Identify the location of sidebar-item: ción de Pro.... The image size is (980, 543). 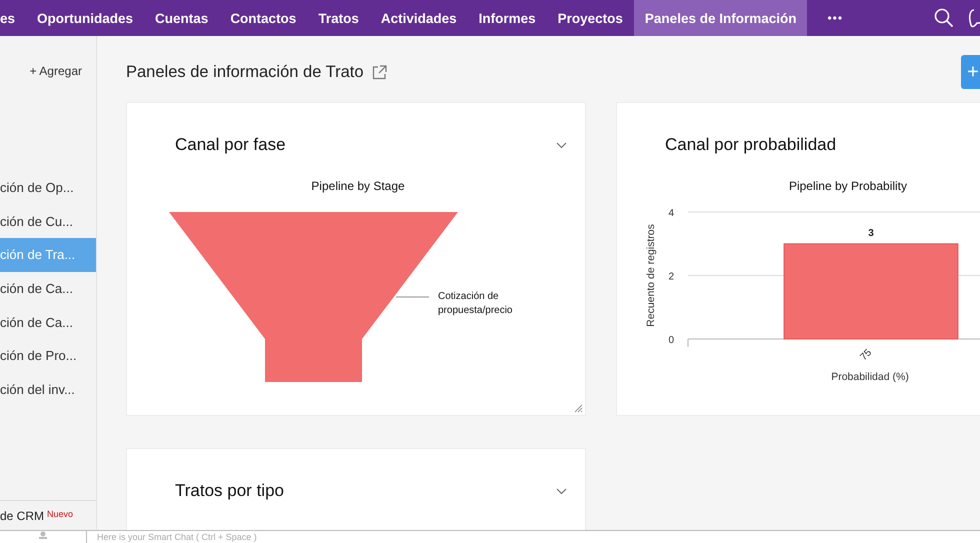
(48, 355).